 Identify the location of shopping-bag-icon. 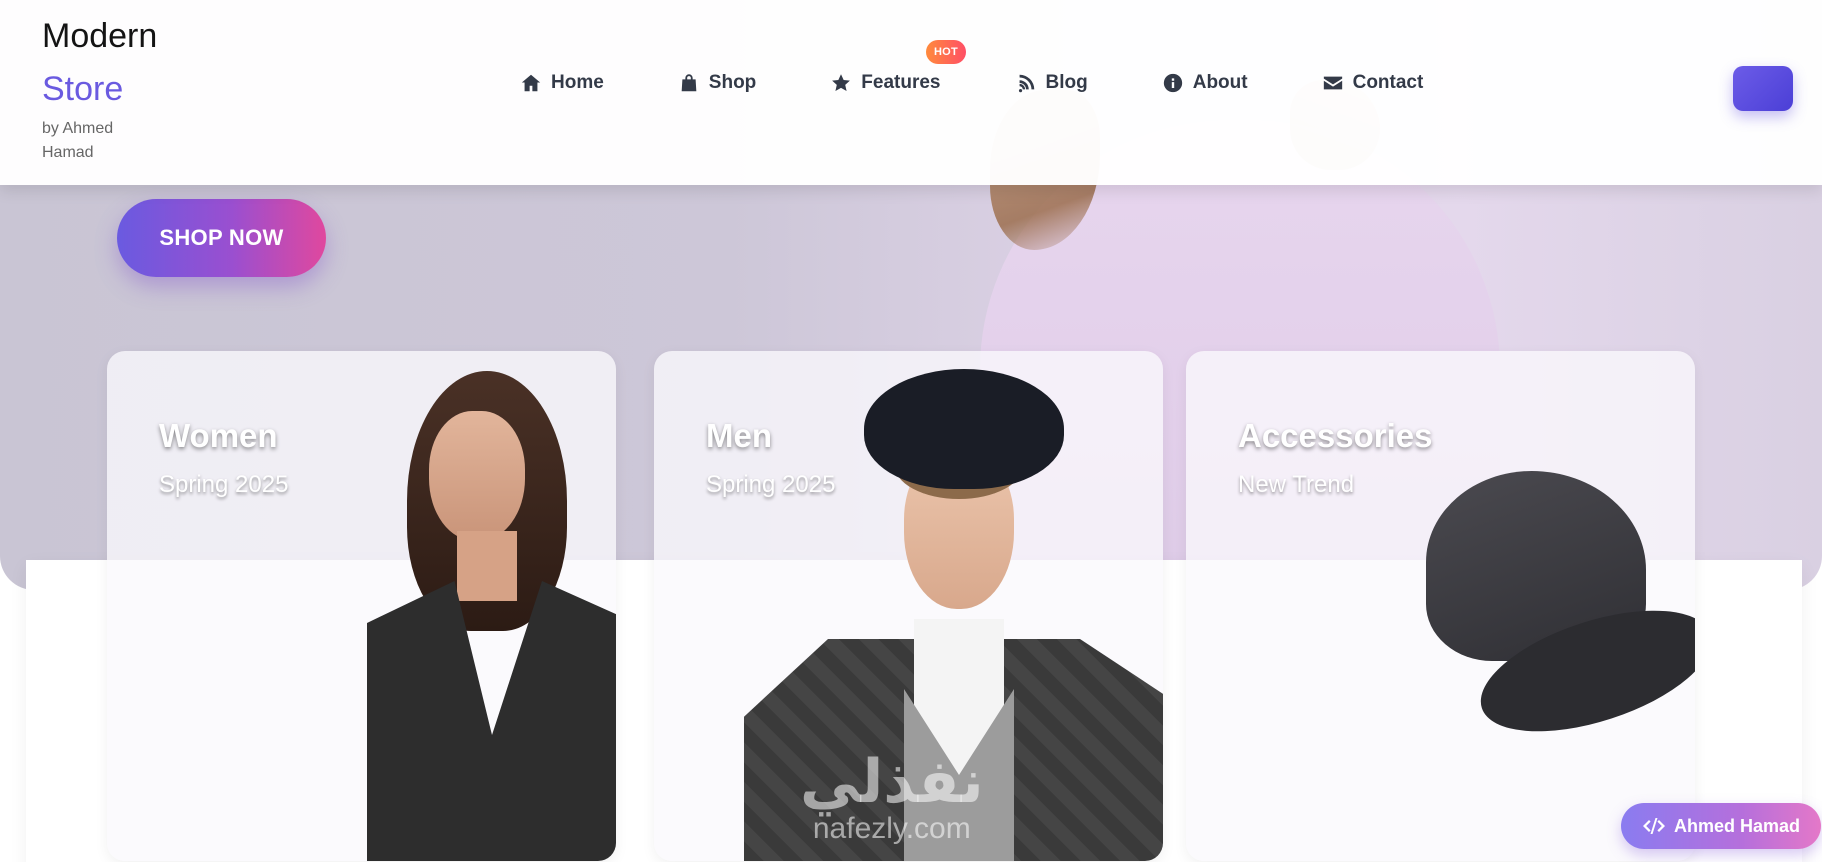
(689, 83).